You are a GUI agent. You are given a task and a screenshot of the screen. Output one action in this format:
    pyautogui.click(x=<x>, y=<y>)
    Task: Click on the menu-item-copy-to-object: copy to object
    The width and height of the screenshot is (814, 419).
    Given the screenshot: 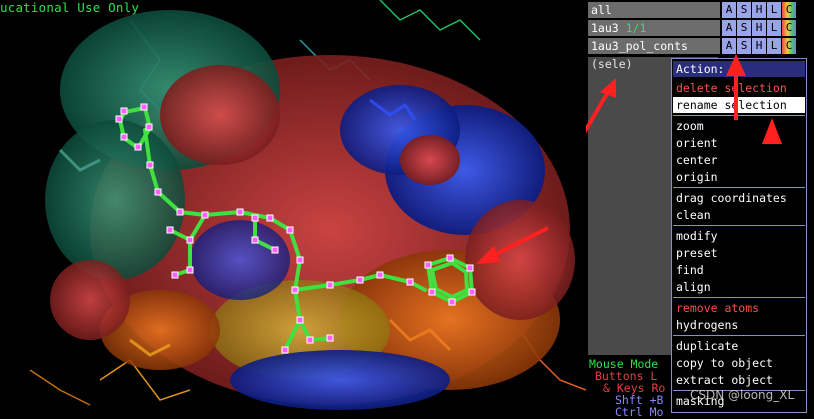 What is the action you would take?
    pyautogui.click(x=739, y=363)
    